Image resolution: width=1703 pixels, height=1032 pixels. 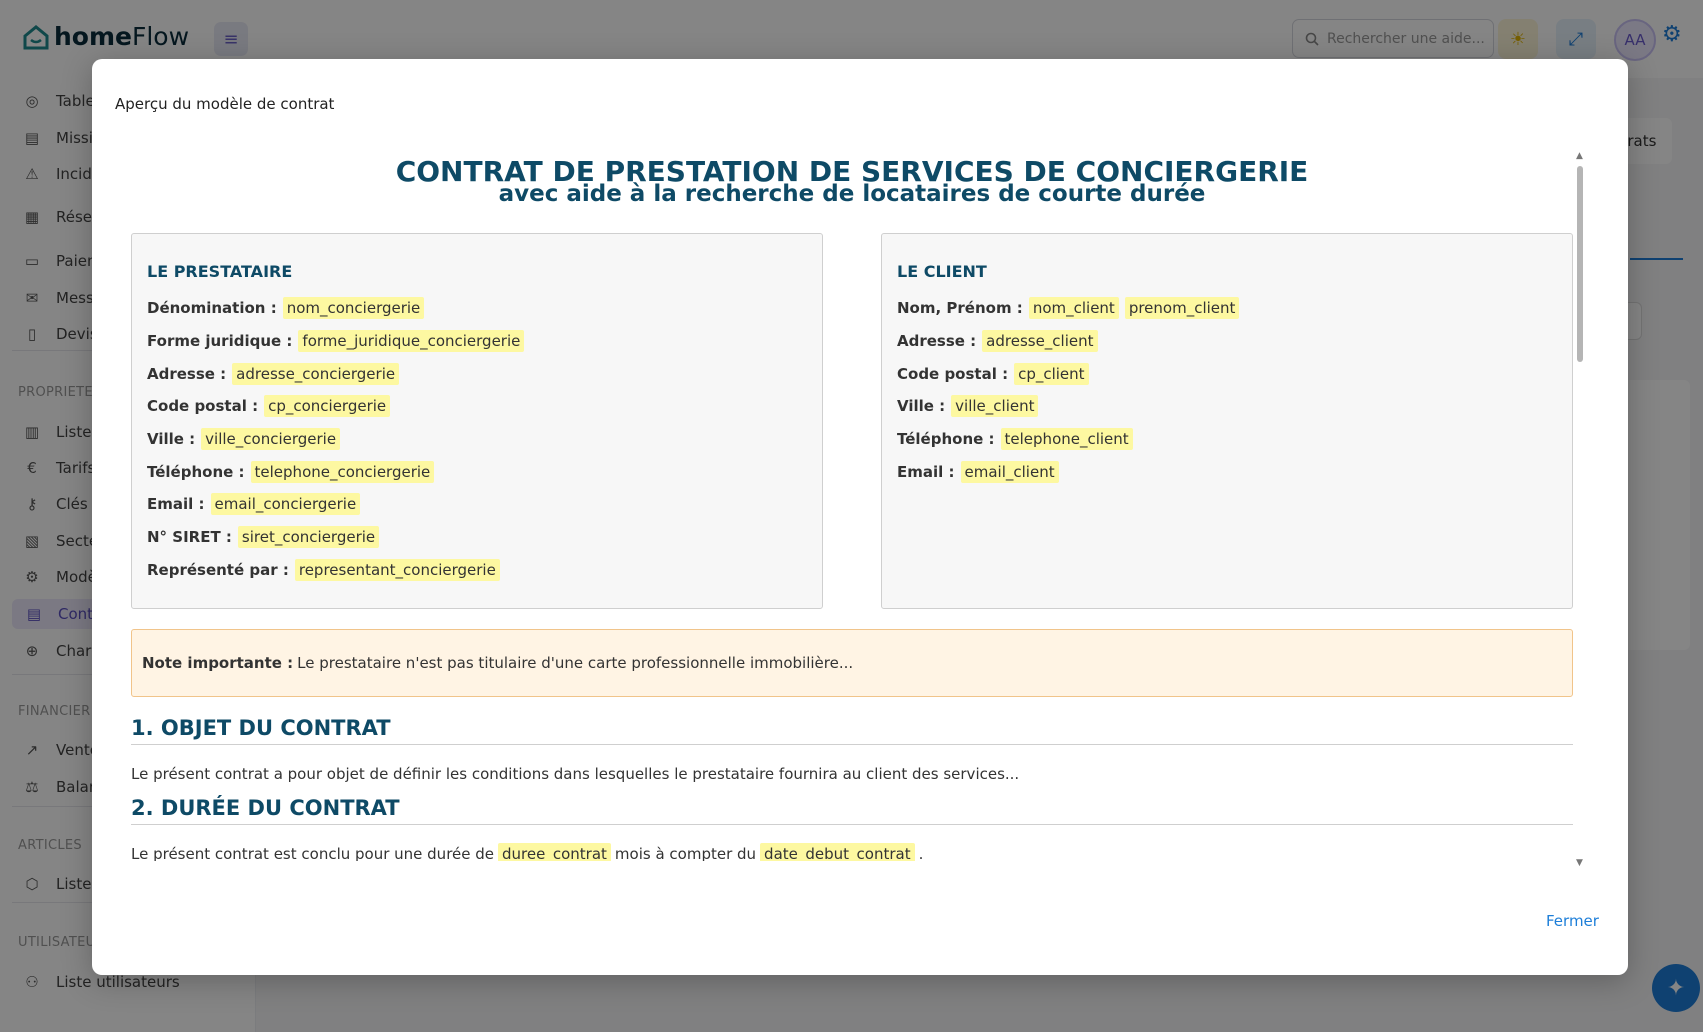 I want to click on prestataire-placeholder: telephone_conciergerie, so click(x=342, y=471).